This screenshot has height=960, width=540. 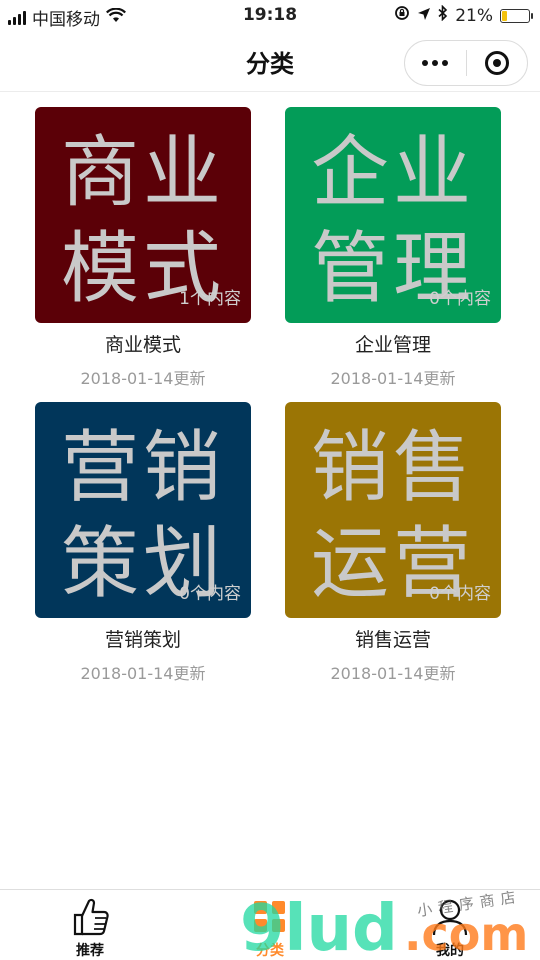 What do you see at coordinates (443, 15) in the screenshot?
I see `bluetooth-icon` at bounding box center [443, 15].